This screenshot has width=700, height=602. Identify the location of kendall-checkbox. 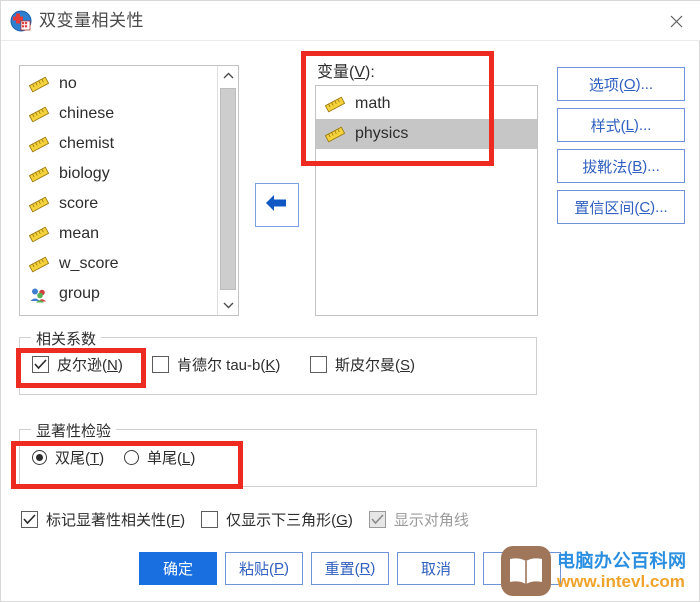
(160, 364).